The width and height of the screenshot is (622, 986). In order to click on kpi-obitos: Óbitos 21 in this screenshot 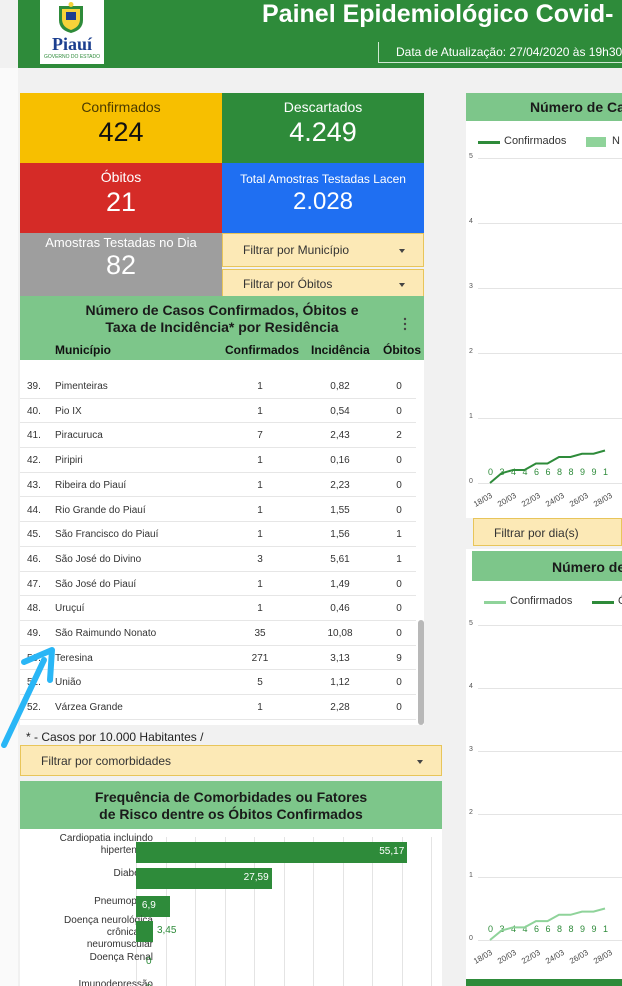, I will do `click(121, 198)`.